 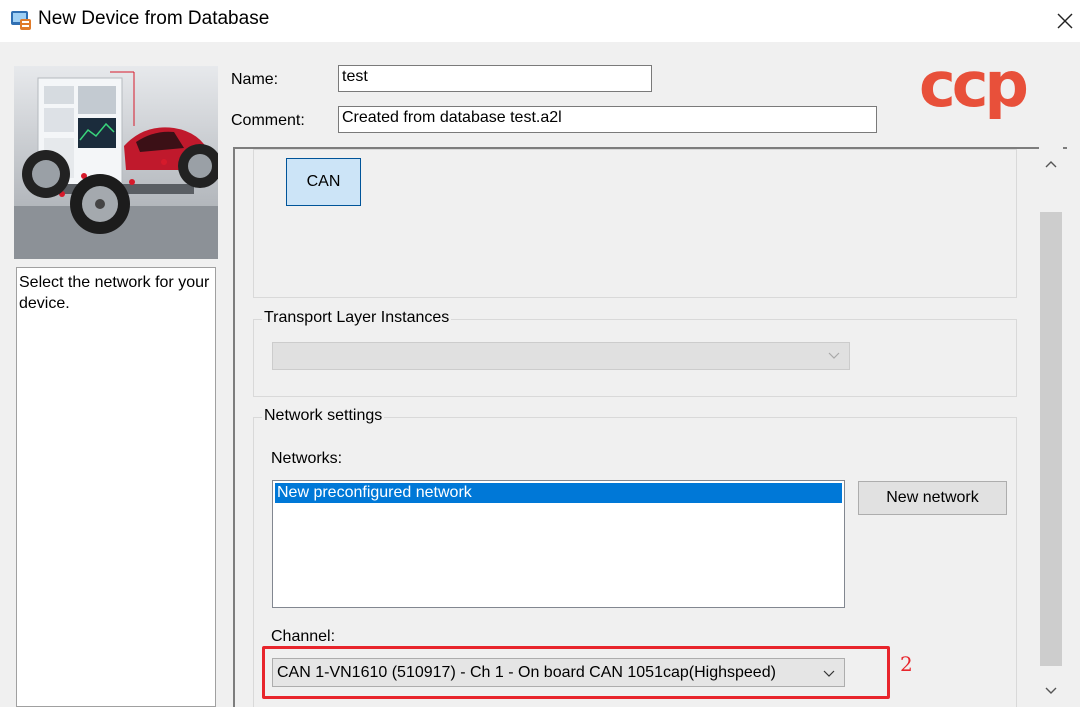 What do you see at coordinates (21, 20) in the screenshot?
I see `device-database-icon` at bounding box center [21, 20].